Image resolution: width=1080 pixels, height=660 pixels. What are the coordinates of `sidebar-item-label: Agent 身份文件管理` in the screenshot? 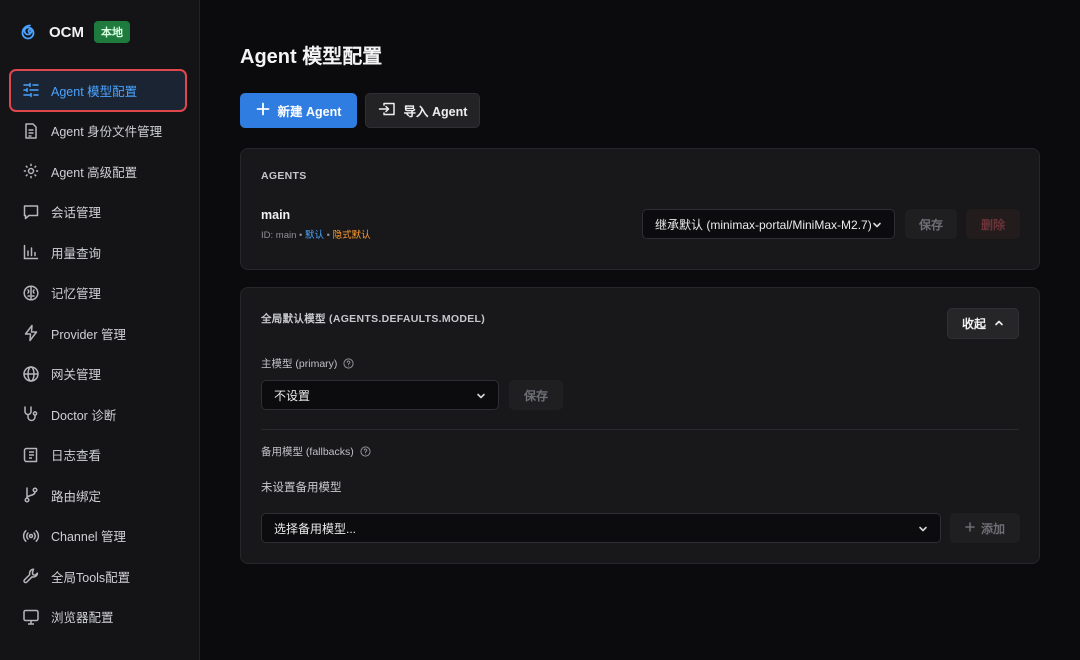 It's located at (107, 132).